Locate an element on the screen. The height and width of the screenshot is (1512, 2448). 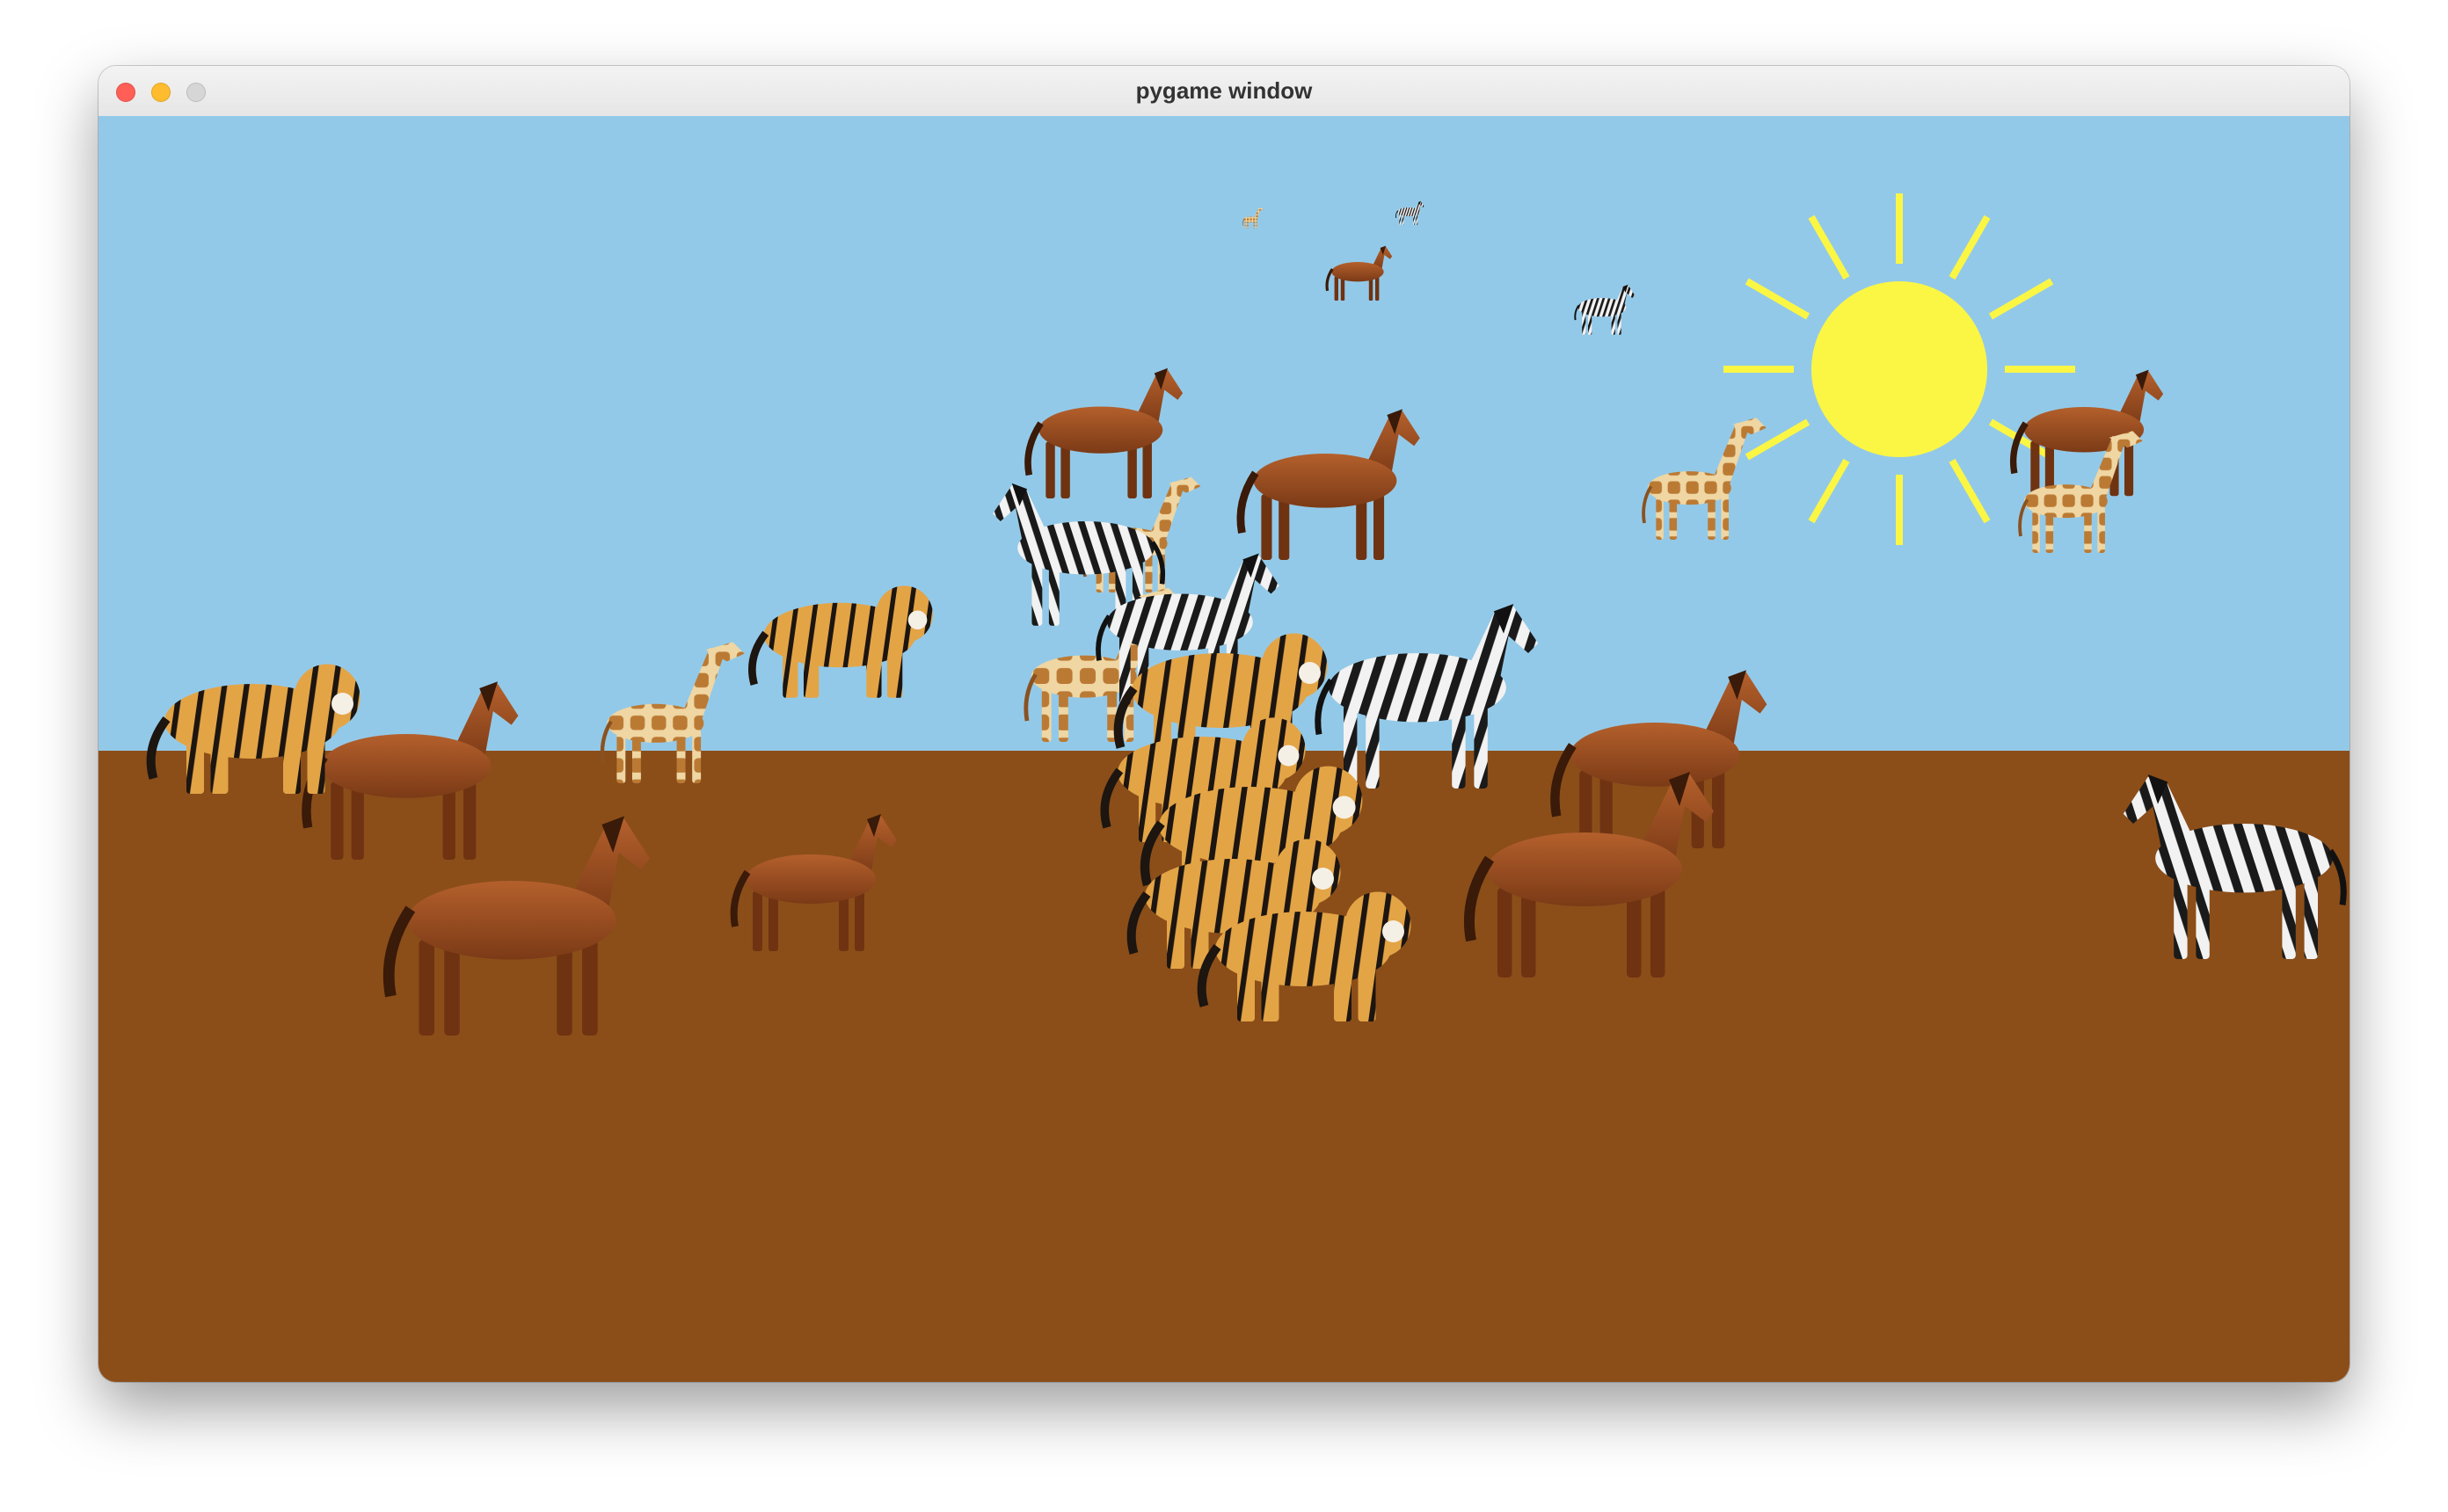
window-title: pygame window is located at coordinates (1224, 91).